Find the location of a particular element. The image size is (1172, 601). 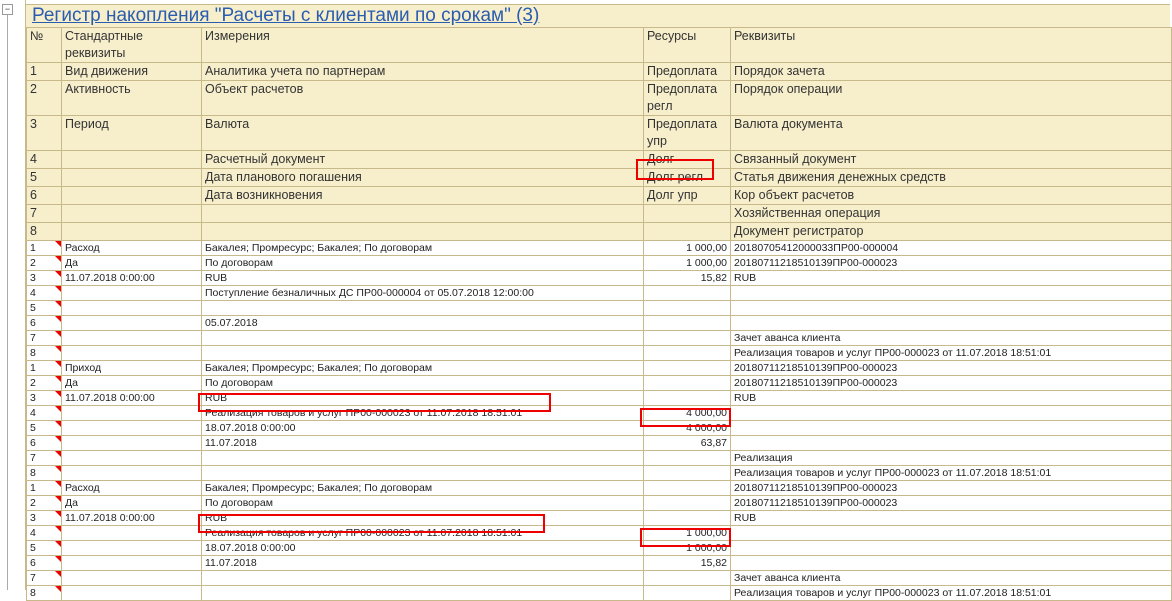

header-dimensions-cell: Объект расчетов is located at coordinates (422, 98).